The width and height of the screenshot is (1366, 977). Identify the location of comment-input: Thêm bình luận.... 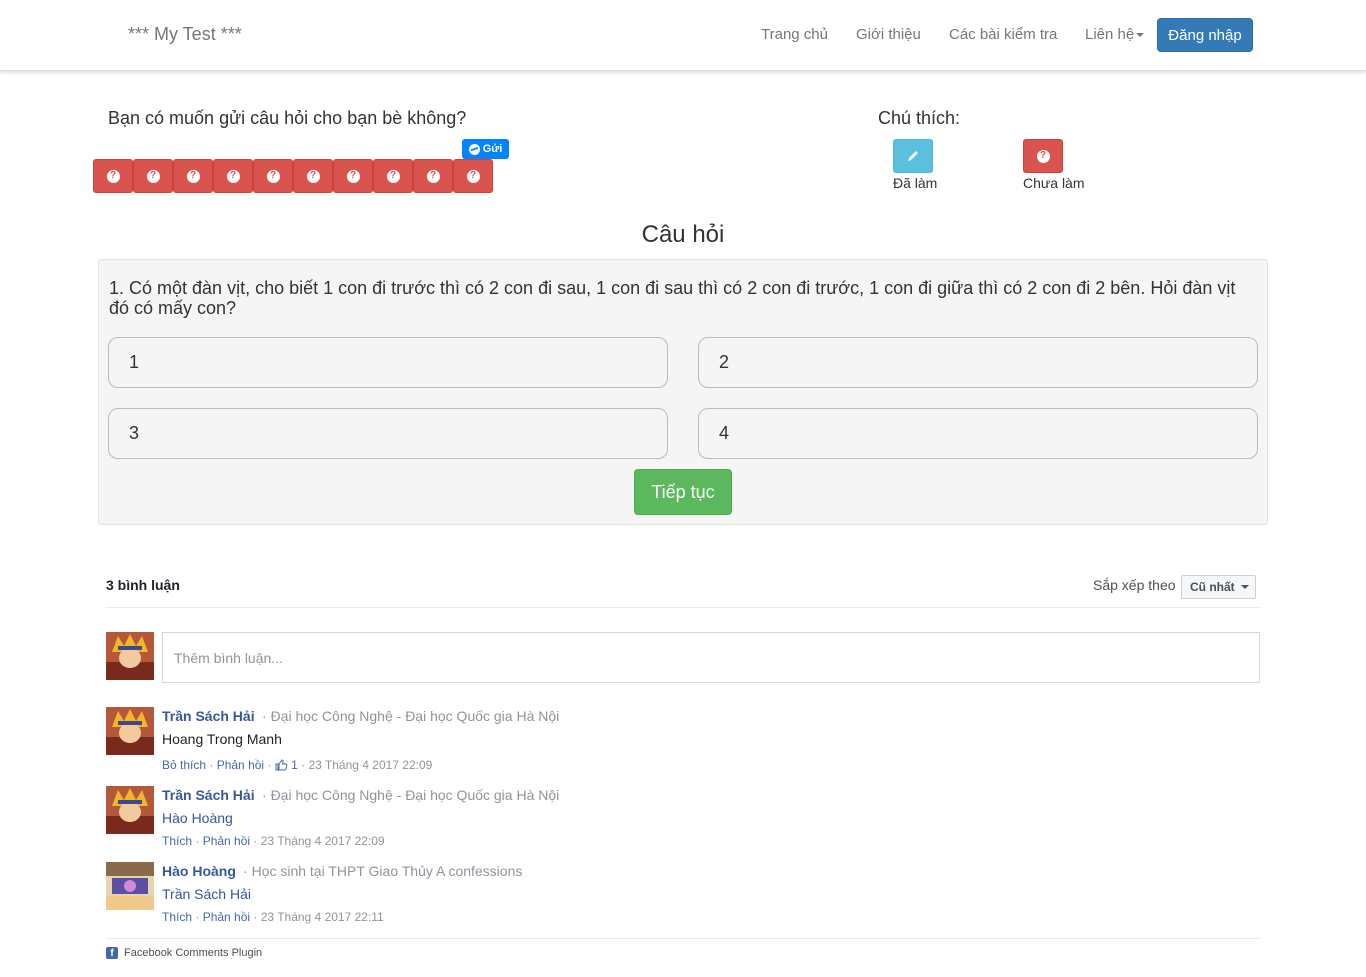
(711, 657).